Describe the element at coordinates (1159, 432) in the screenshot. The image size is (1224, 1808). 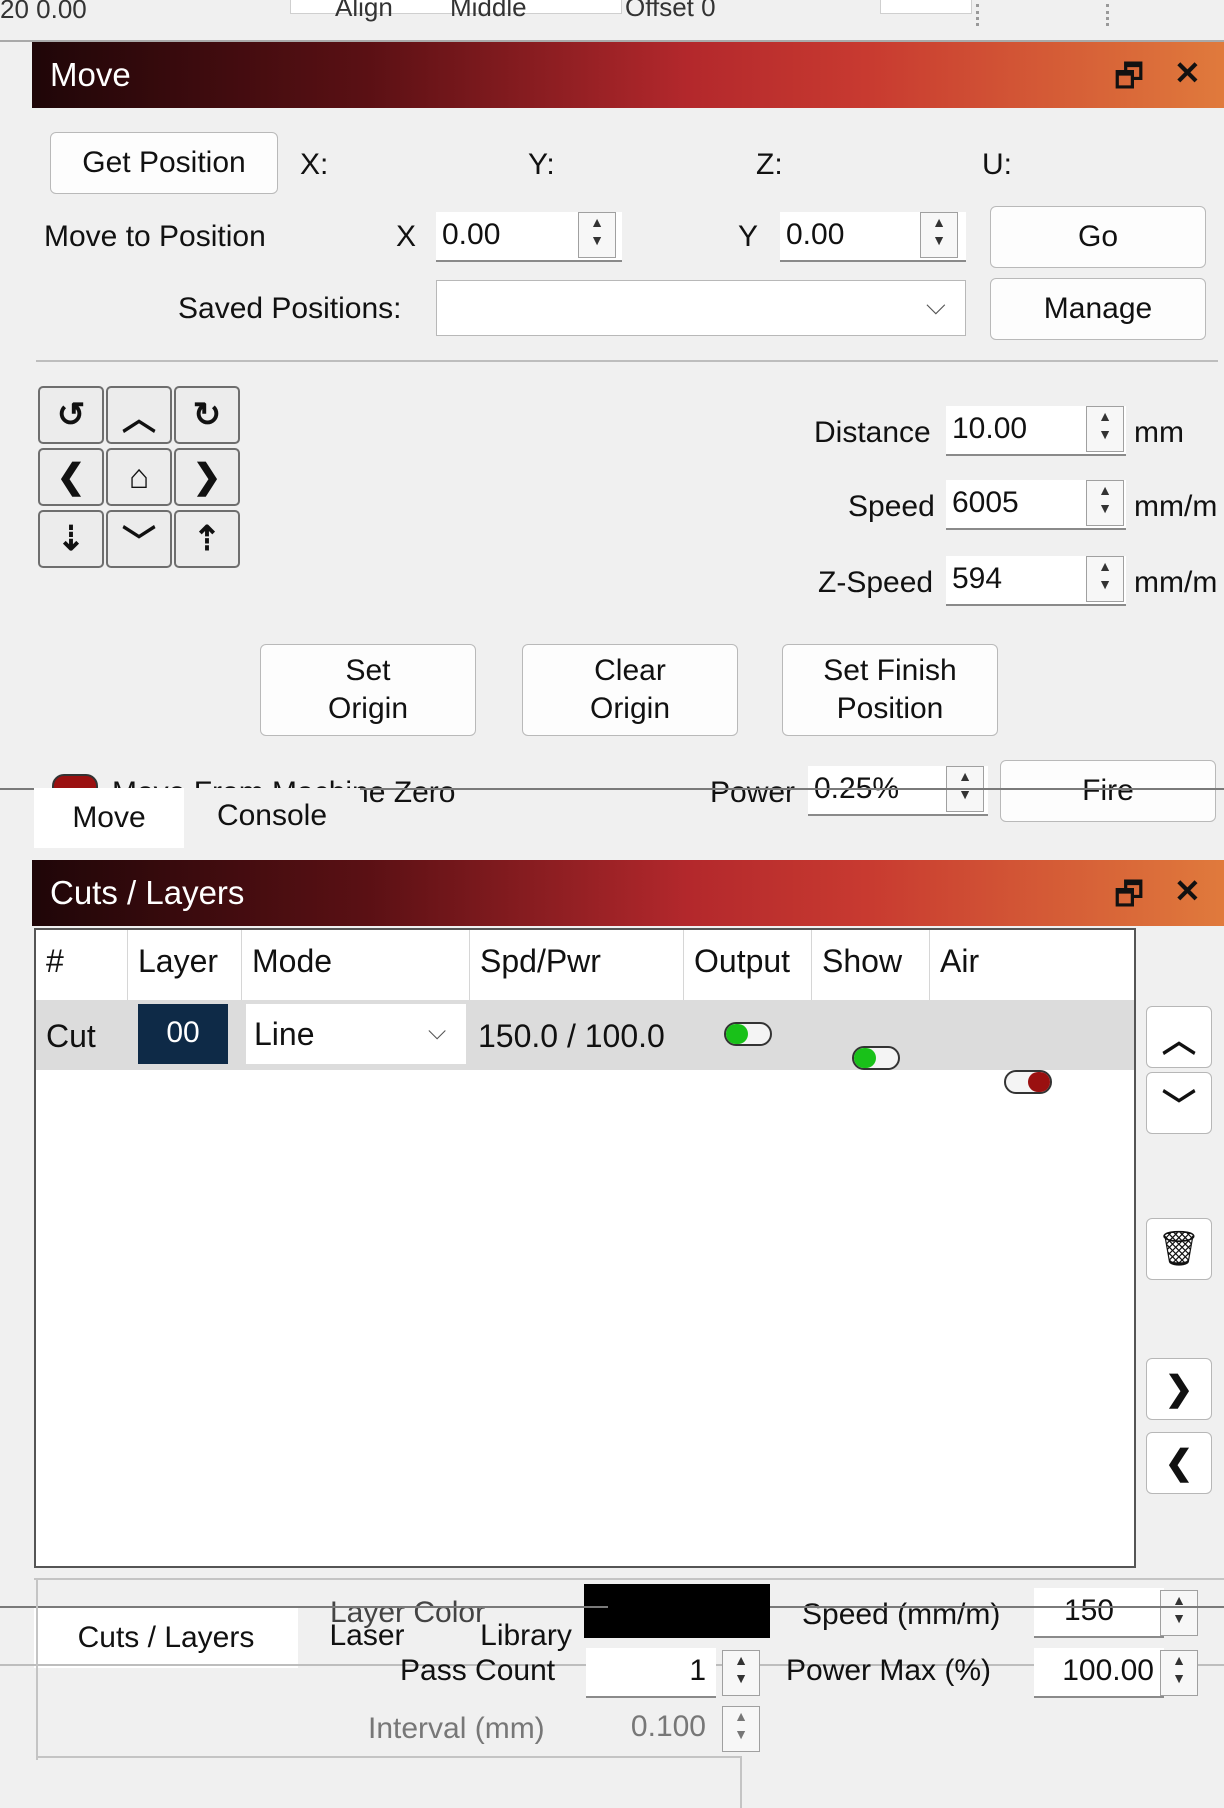
I see `distance-unit: mm` at that location.